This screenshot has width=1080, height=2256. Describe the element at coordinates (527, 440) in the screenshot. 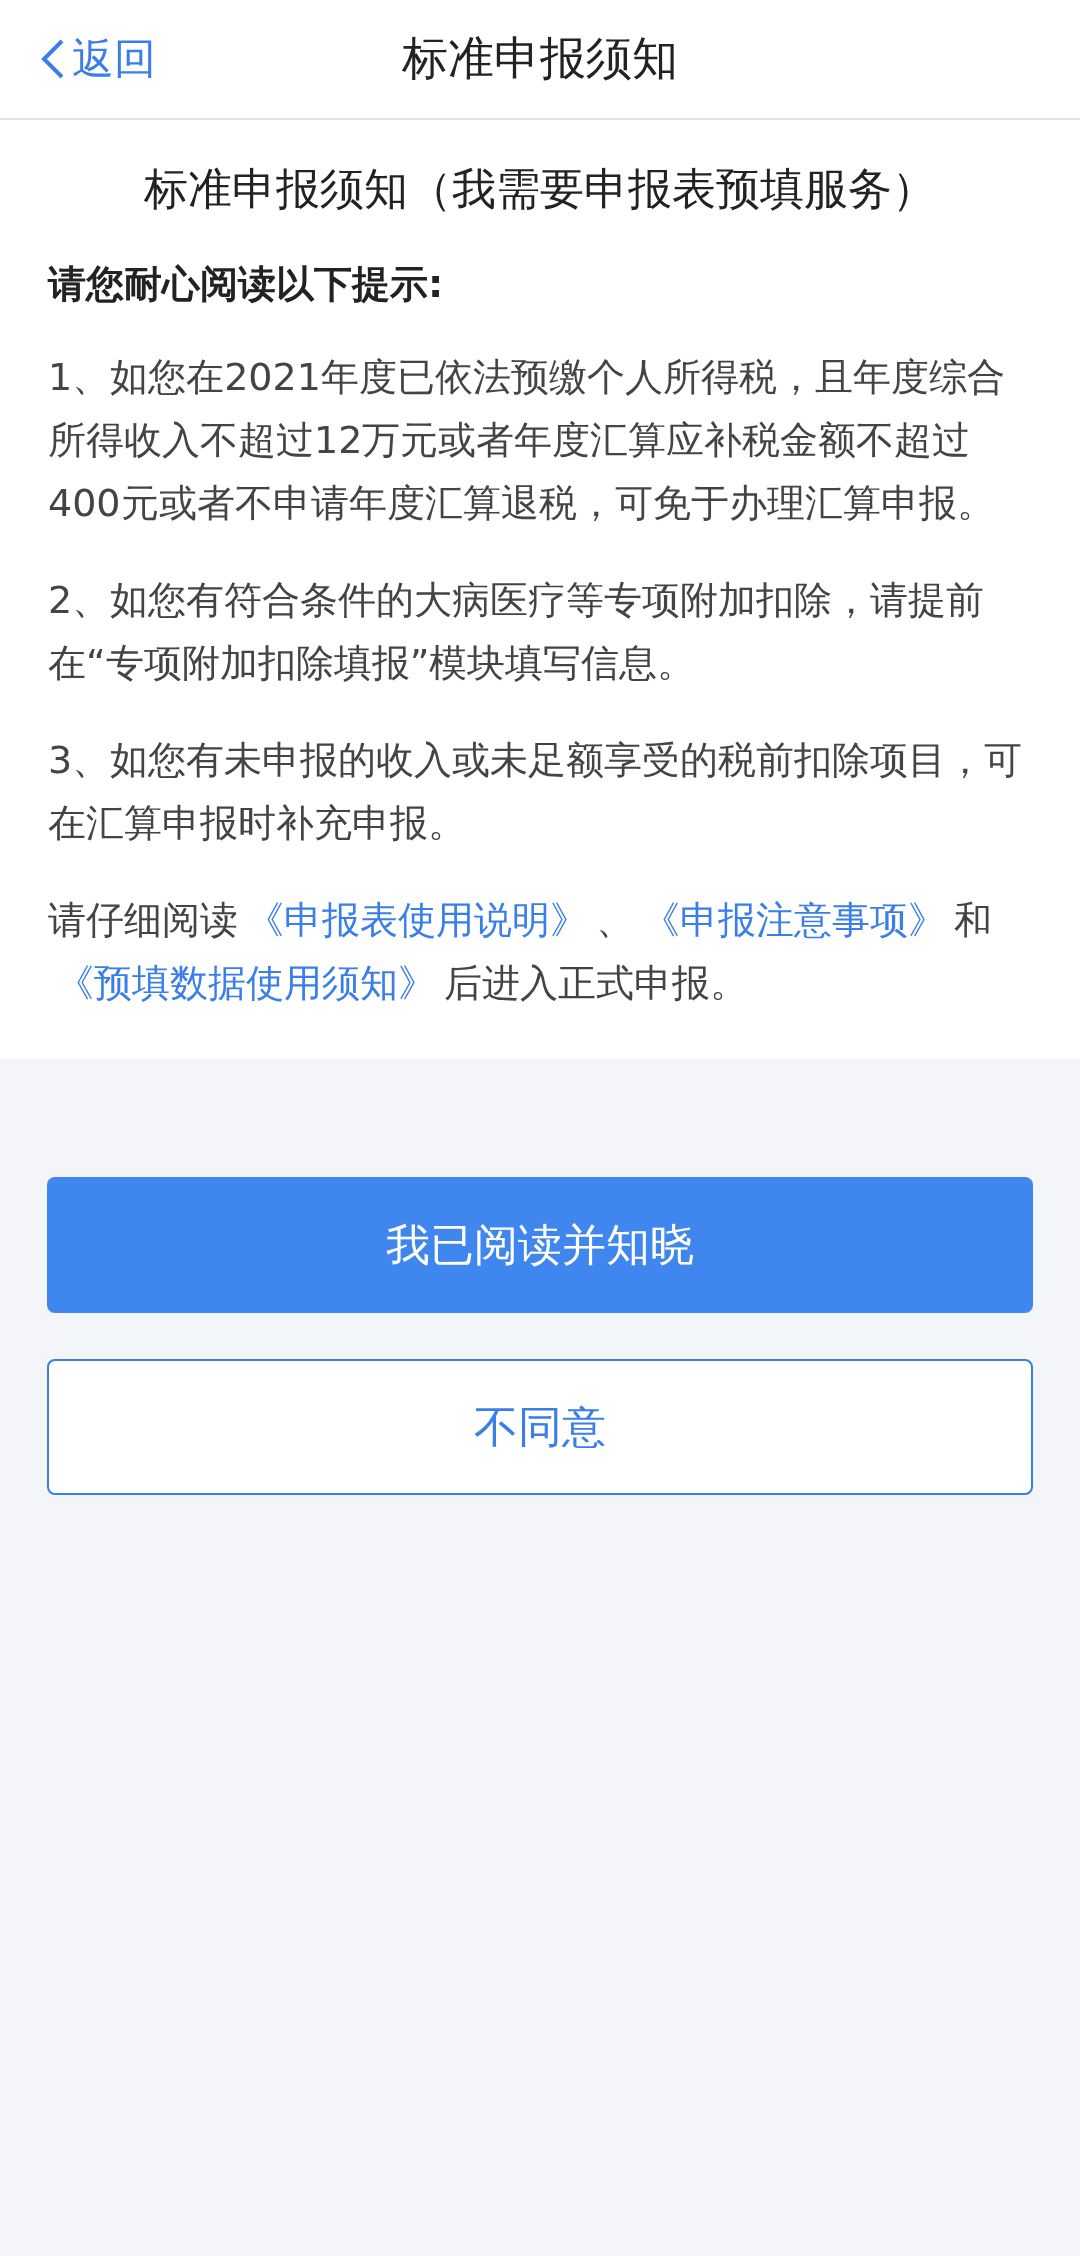

I see `notice-item: 1、如您在2021年度已依法预缴个人所得税，且年度综合所得收入不超过12万元或者年度汇算应补税金额不超过400元或者不申请年度汇算退税，可免于办理汇算申报。` at that location.